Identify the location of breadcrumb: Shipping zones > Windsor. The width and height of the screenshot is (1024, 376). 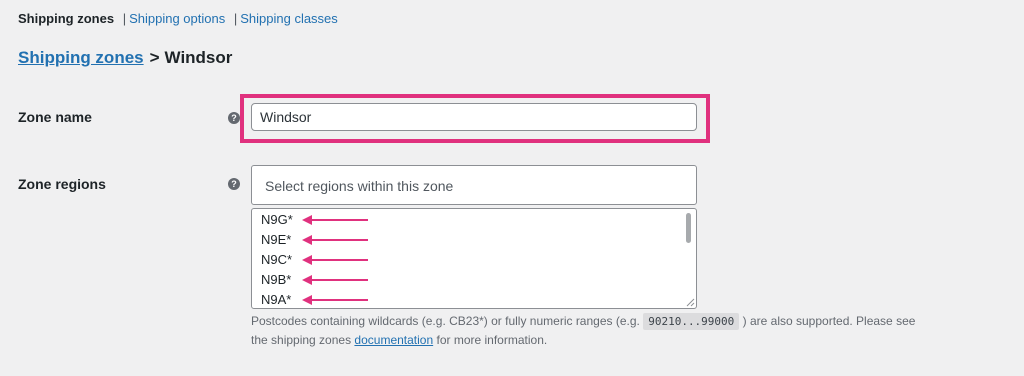
(125, 58).